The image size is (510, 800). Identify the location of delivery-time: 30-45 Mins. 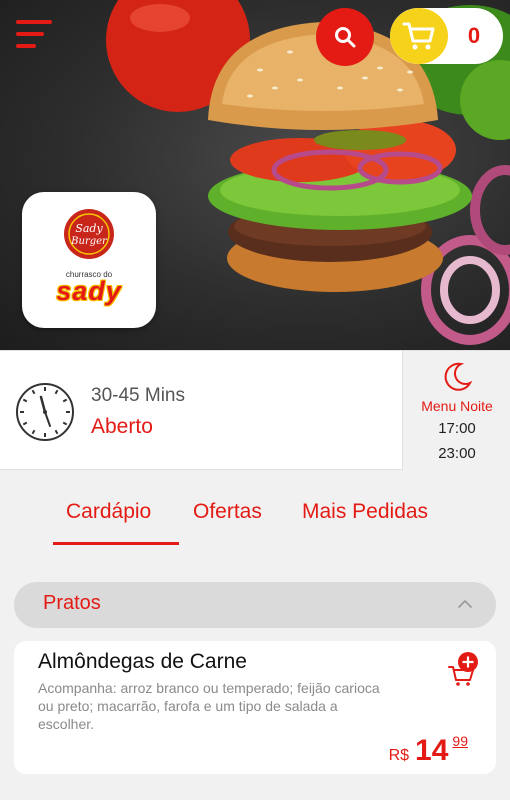
(138, 395).